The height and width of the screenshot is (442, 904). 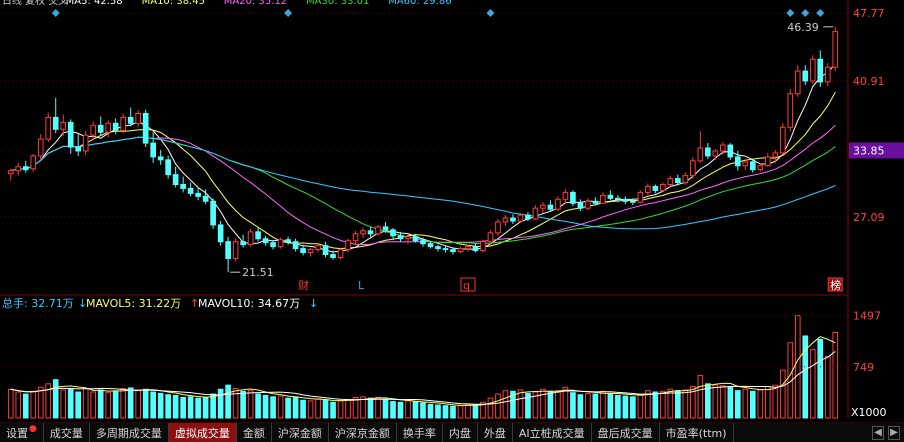 What do you see at coordinates (303, 285) in the screenshot?
I see `event-marker: 财` at bounding box center [303, 285].